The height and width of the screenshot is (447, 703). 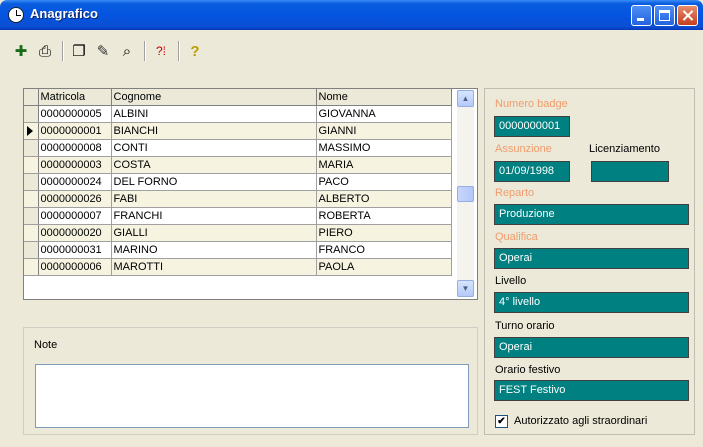 I want to click on edit-icon: ✎, so click(x=103, y=51).